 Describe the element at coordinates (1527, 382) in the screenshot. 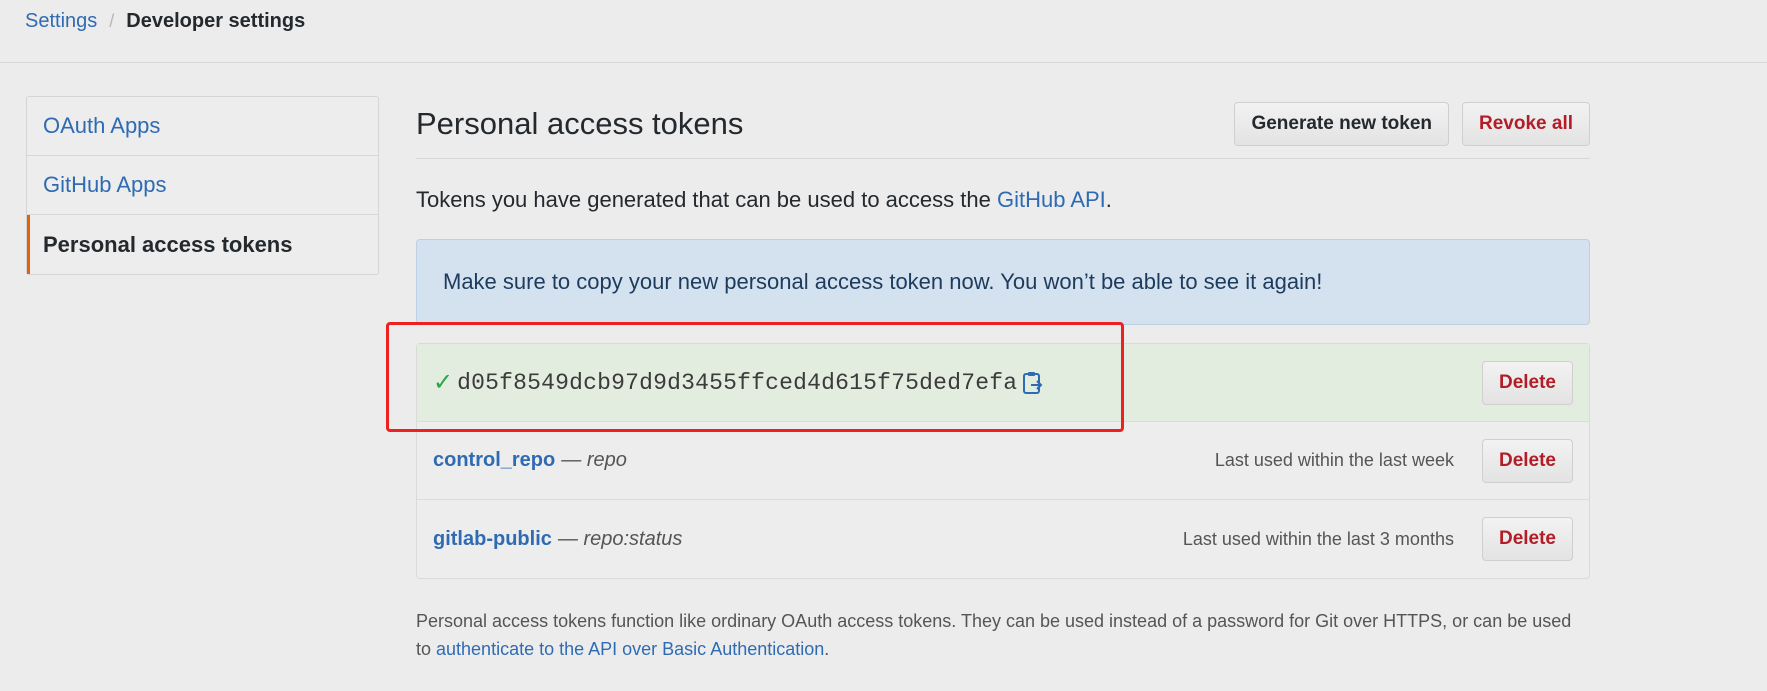

I see `delete-new-token-button: Delete` at that location.